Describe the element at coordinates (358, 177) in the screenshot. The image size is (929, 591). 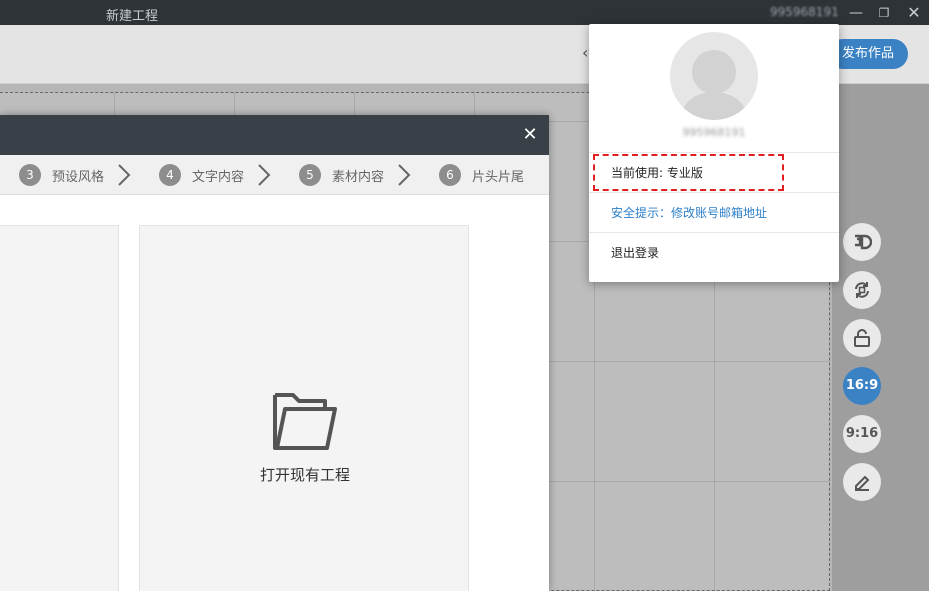
I see `step-label: 素材内容` at that location.